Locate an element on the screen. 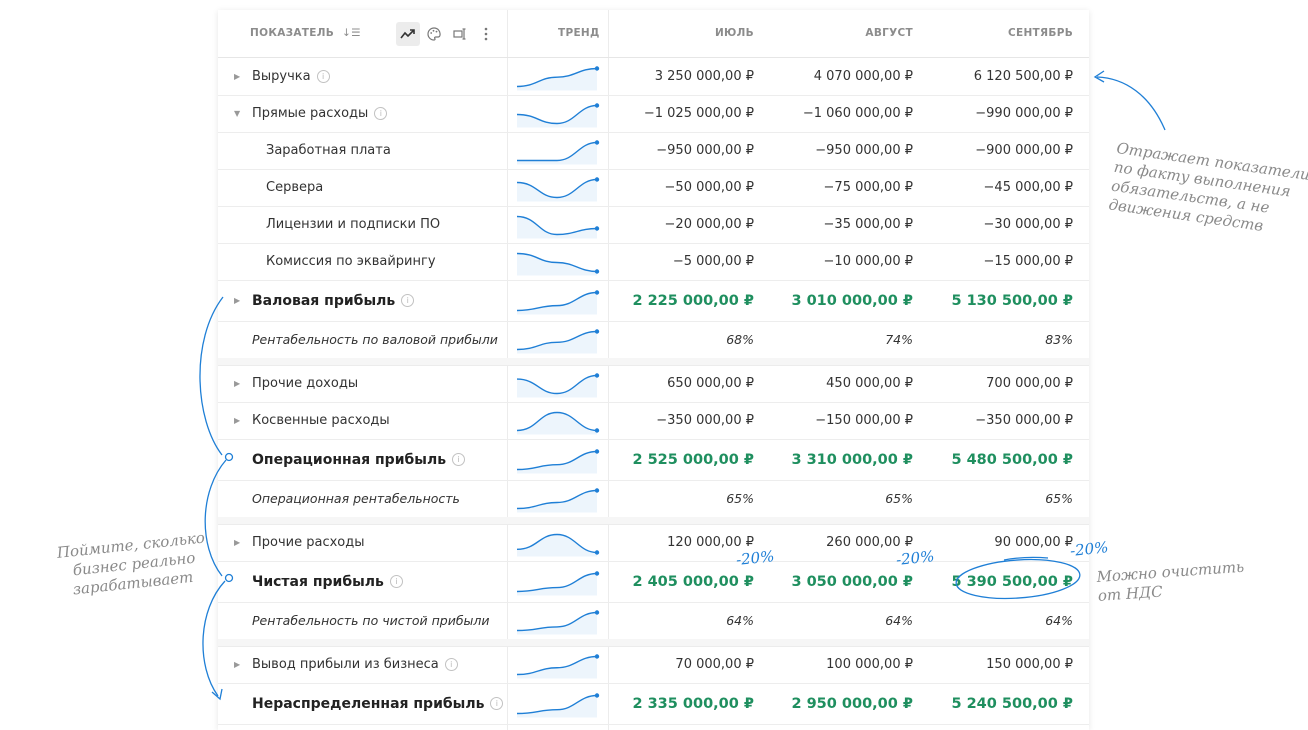 The height and width of the screenshot is (730, 1308). trend-sparkline is located at coordinates (558, 152).